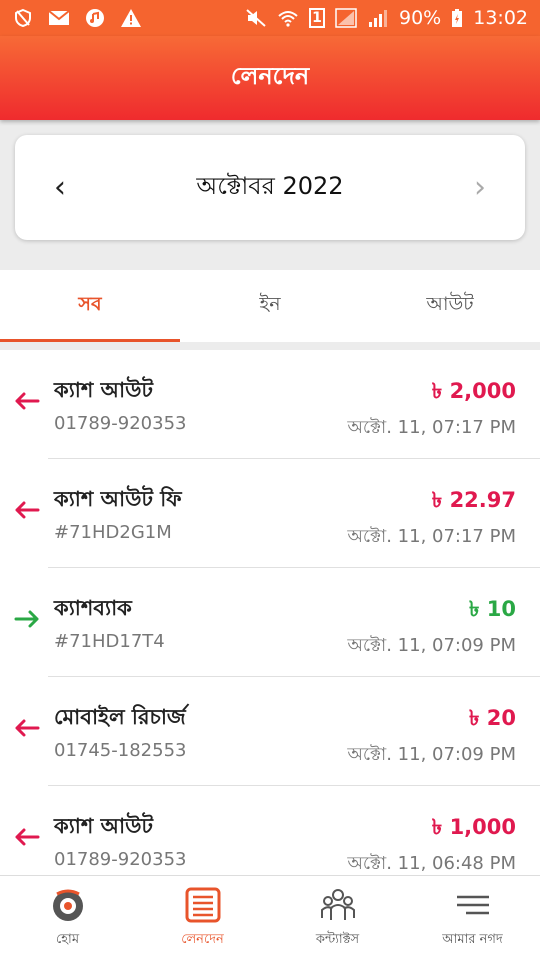  Describe the element at coordinates (93, 608) in the screenshot. I see `transaction-name: ক্যাশব্যাক` at that location.